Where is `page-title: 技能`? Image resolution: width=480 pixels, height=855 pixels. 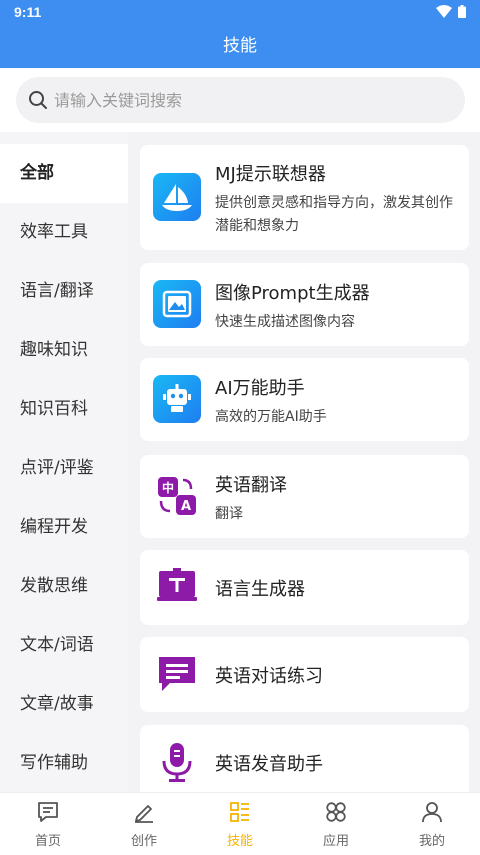 page-title: 技能 is located at coordinates (240, 46).